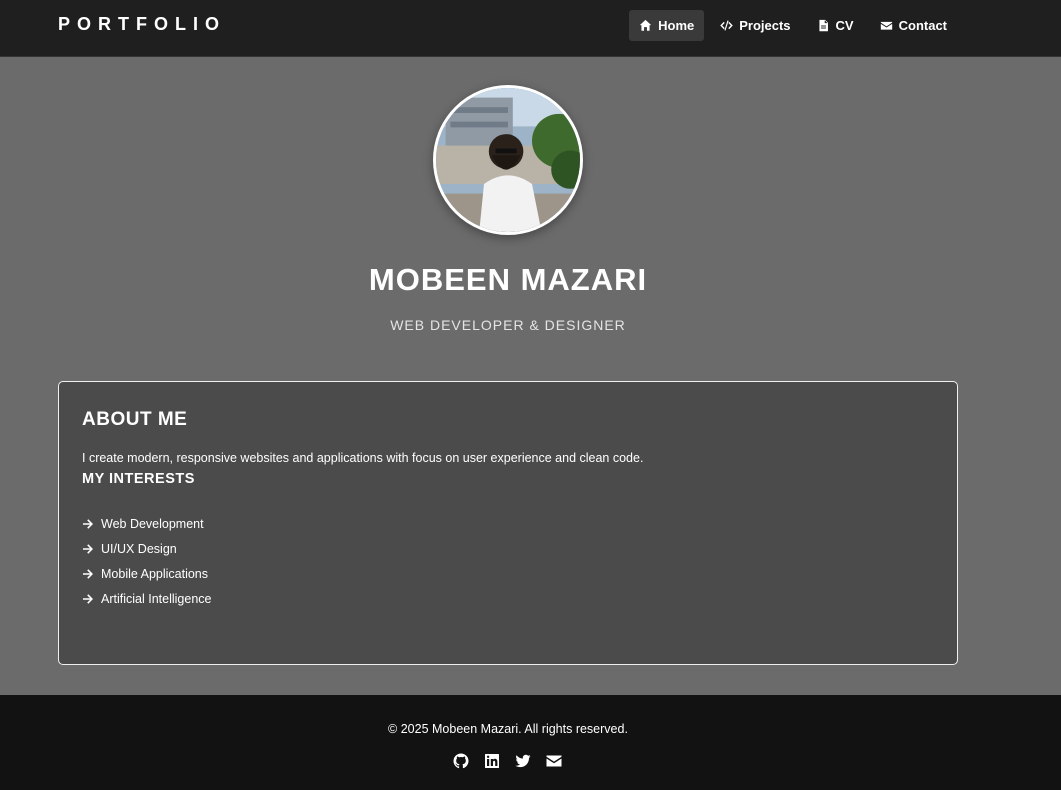 The width and height of the screenshot is (1061, 790). What do you see at coordinates (461, 761) in the screenshot?
I see `github-icon` at bounding box center [461, 761].